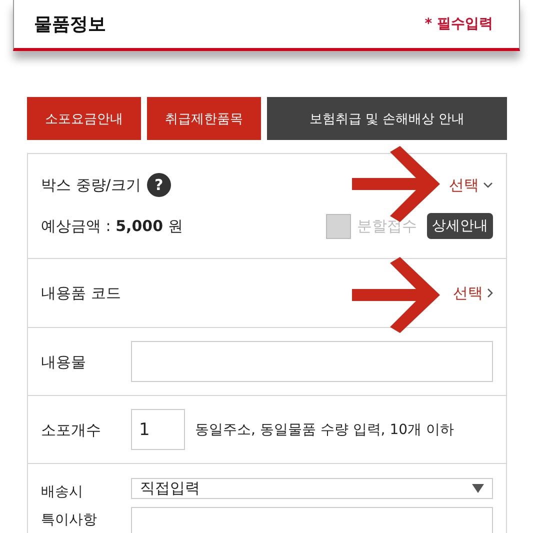 This screenshot has height=533, width=533. Describe the element at coordinates (387, 118) in the screenshot. I see `guide-button: 보험취급 및 손해배상 안내` at that location.